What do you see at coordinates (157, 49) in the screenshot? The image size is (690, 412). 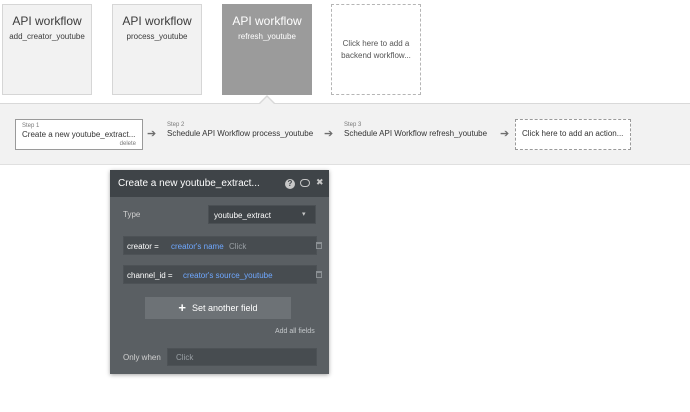 I see `workflow-card-process-youtube: API workflow process_youtube` at bounding box center [157, 49].